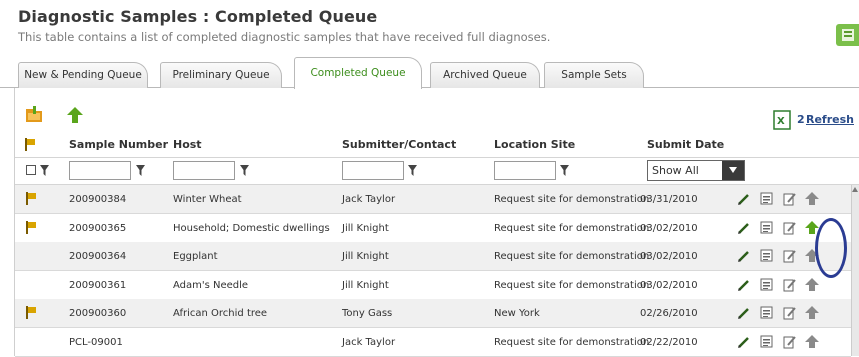  Describe the element at coordinates (855, 270) in the screenshot. I see `table-scrollbar` at that location.